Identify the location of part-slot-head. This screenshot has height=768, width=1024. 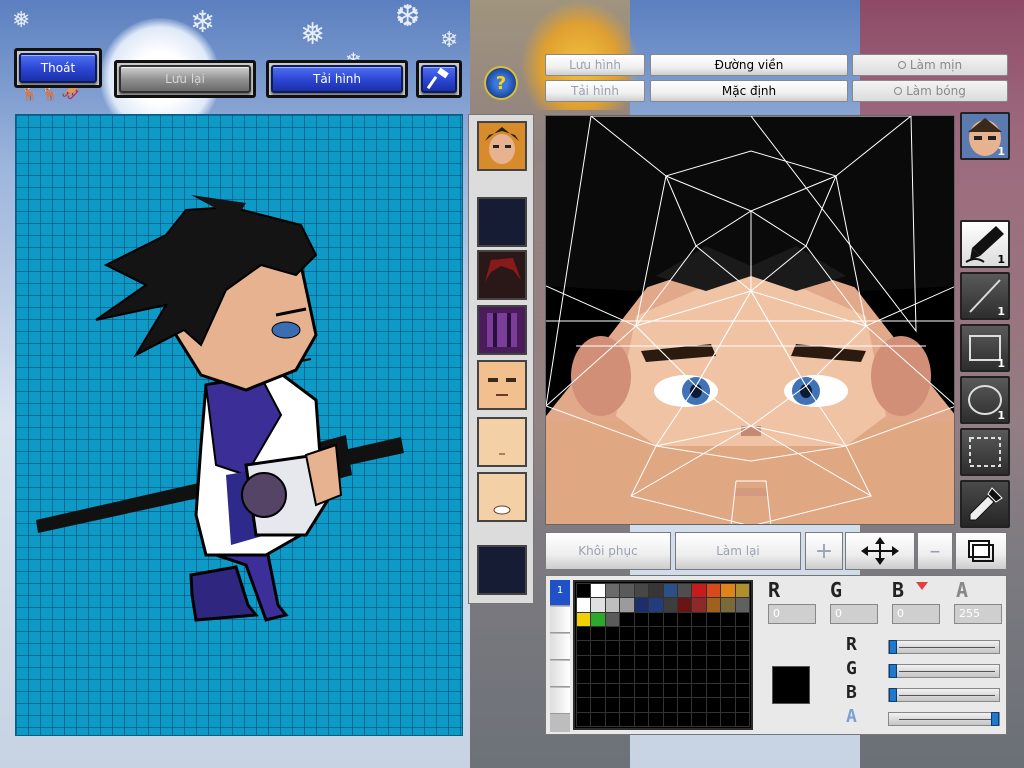
(502, 146).